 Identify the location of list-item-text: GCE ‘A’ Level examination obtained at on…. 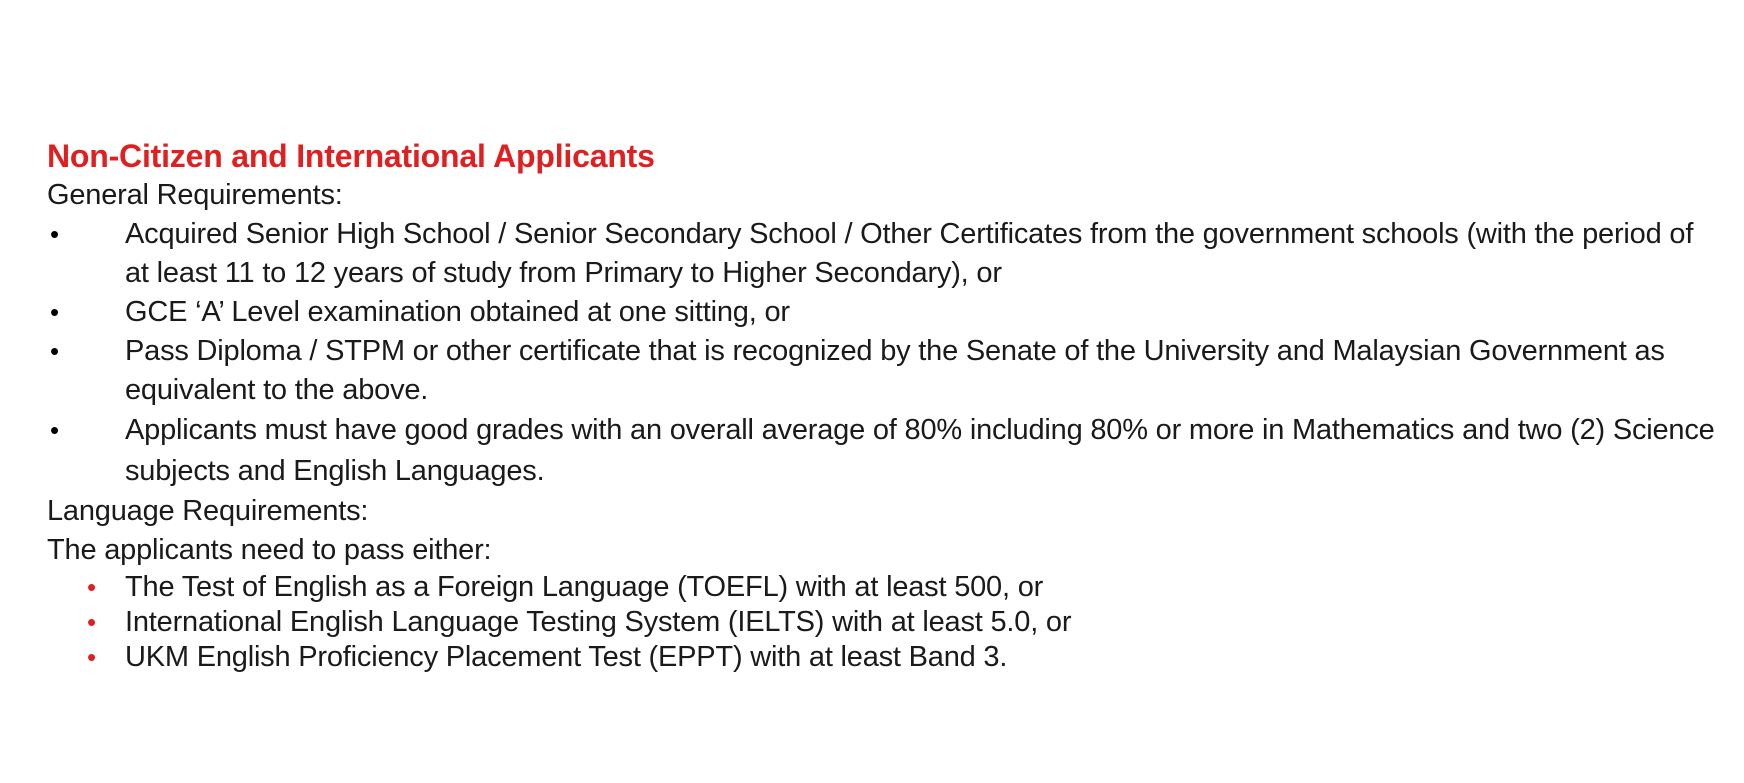
(457, 312).